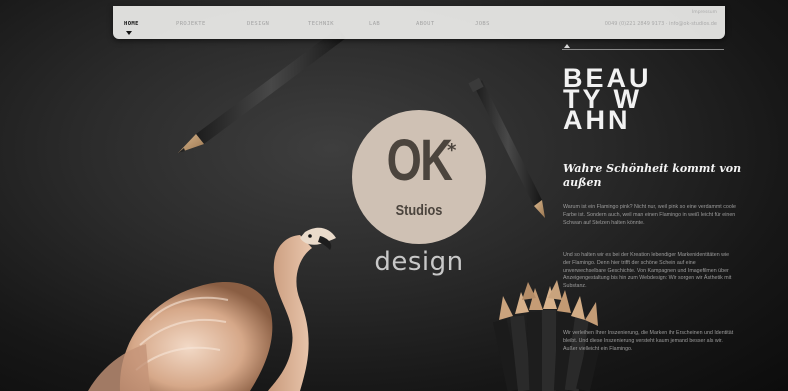 This screenshot has width=788, height=391. Describe the element at coordinates (191, 24) in the screenshot. I see `nav-item-projekte: PROJEKTE` at that location.